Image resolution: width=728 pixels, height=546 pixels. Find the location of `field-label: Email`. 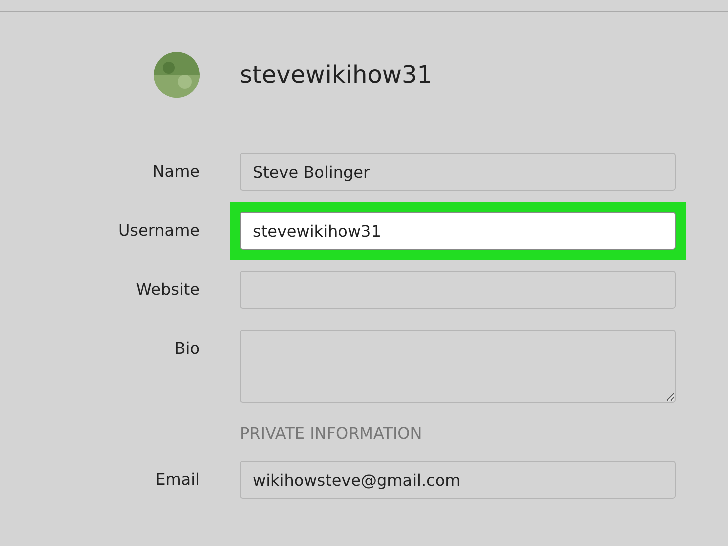

field-label: Email is located at coordinates (177, 479).